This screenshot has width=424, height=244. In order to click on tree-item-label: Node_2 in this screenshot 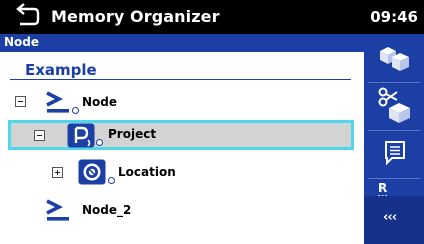, I will do `click(107, 210)`.